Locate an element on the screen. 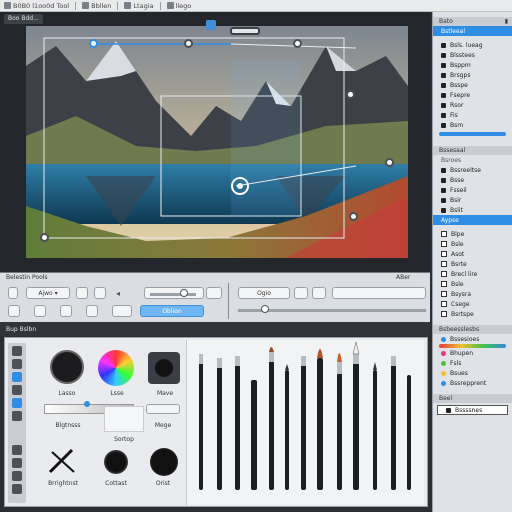 The width and height of the screenshot is (512, 512). list-item: Brsgps is located at coordinates (472, 75).